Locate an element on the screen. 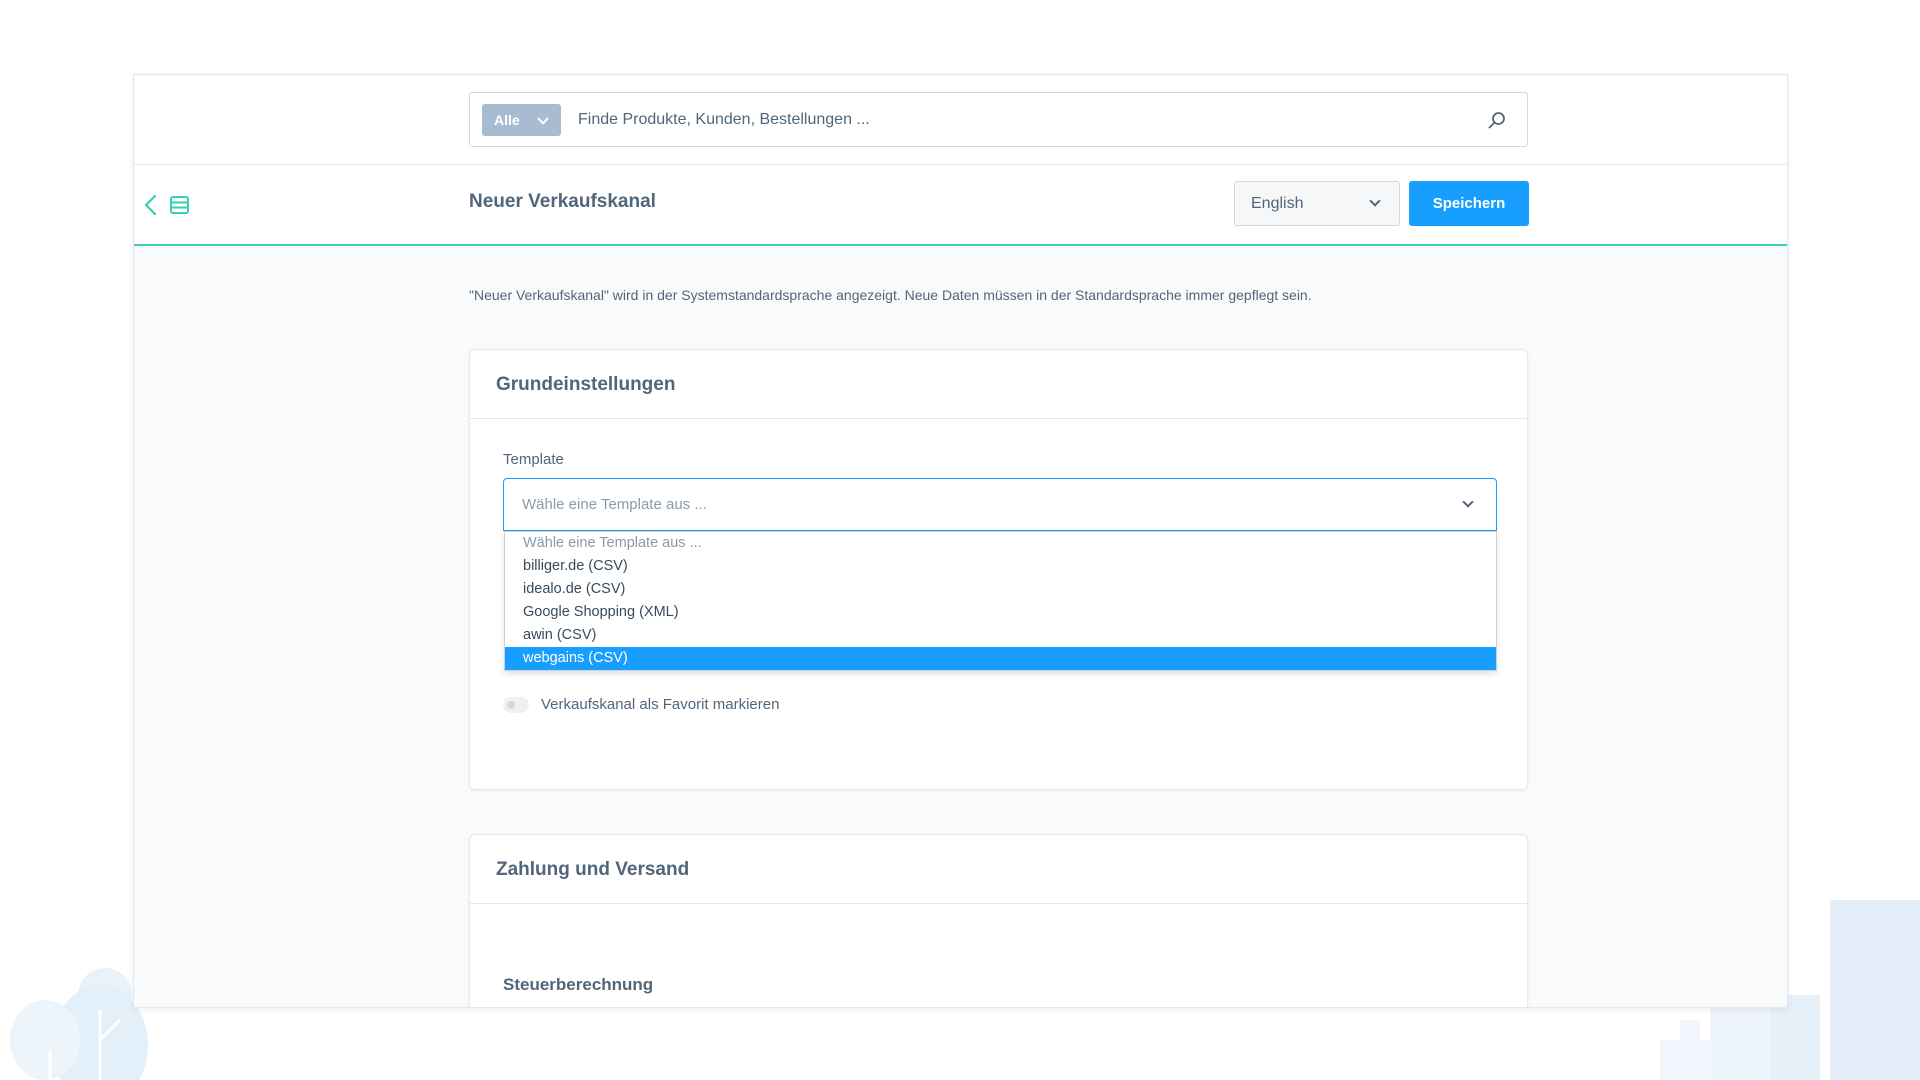 The image size is (1920, 1080). chevron-left-icon is located at coordinates (151, 205).